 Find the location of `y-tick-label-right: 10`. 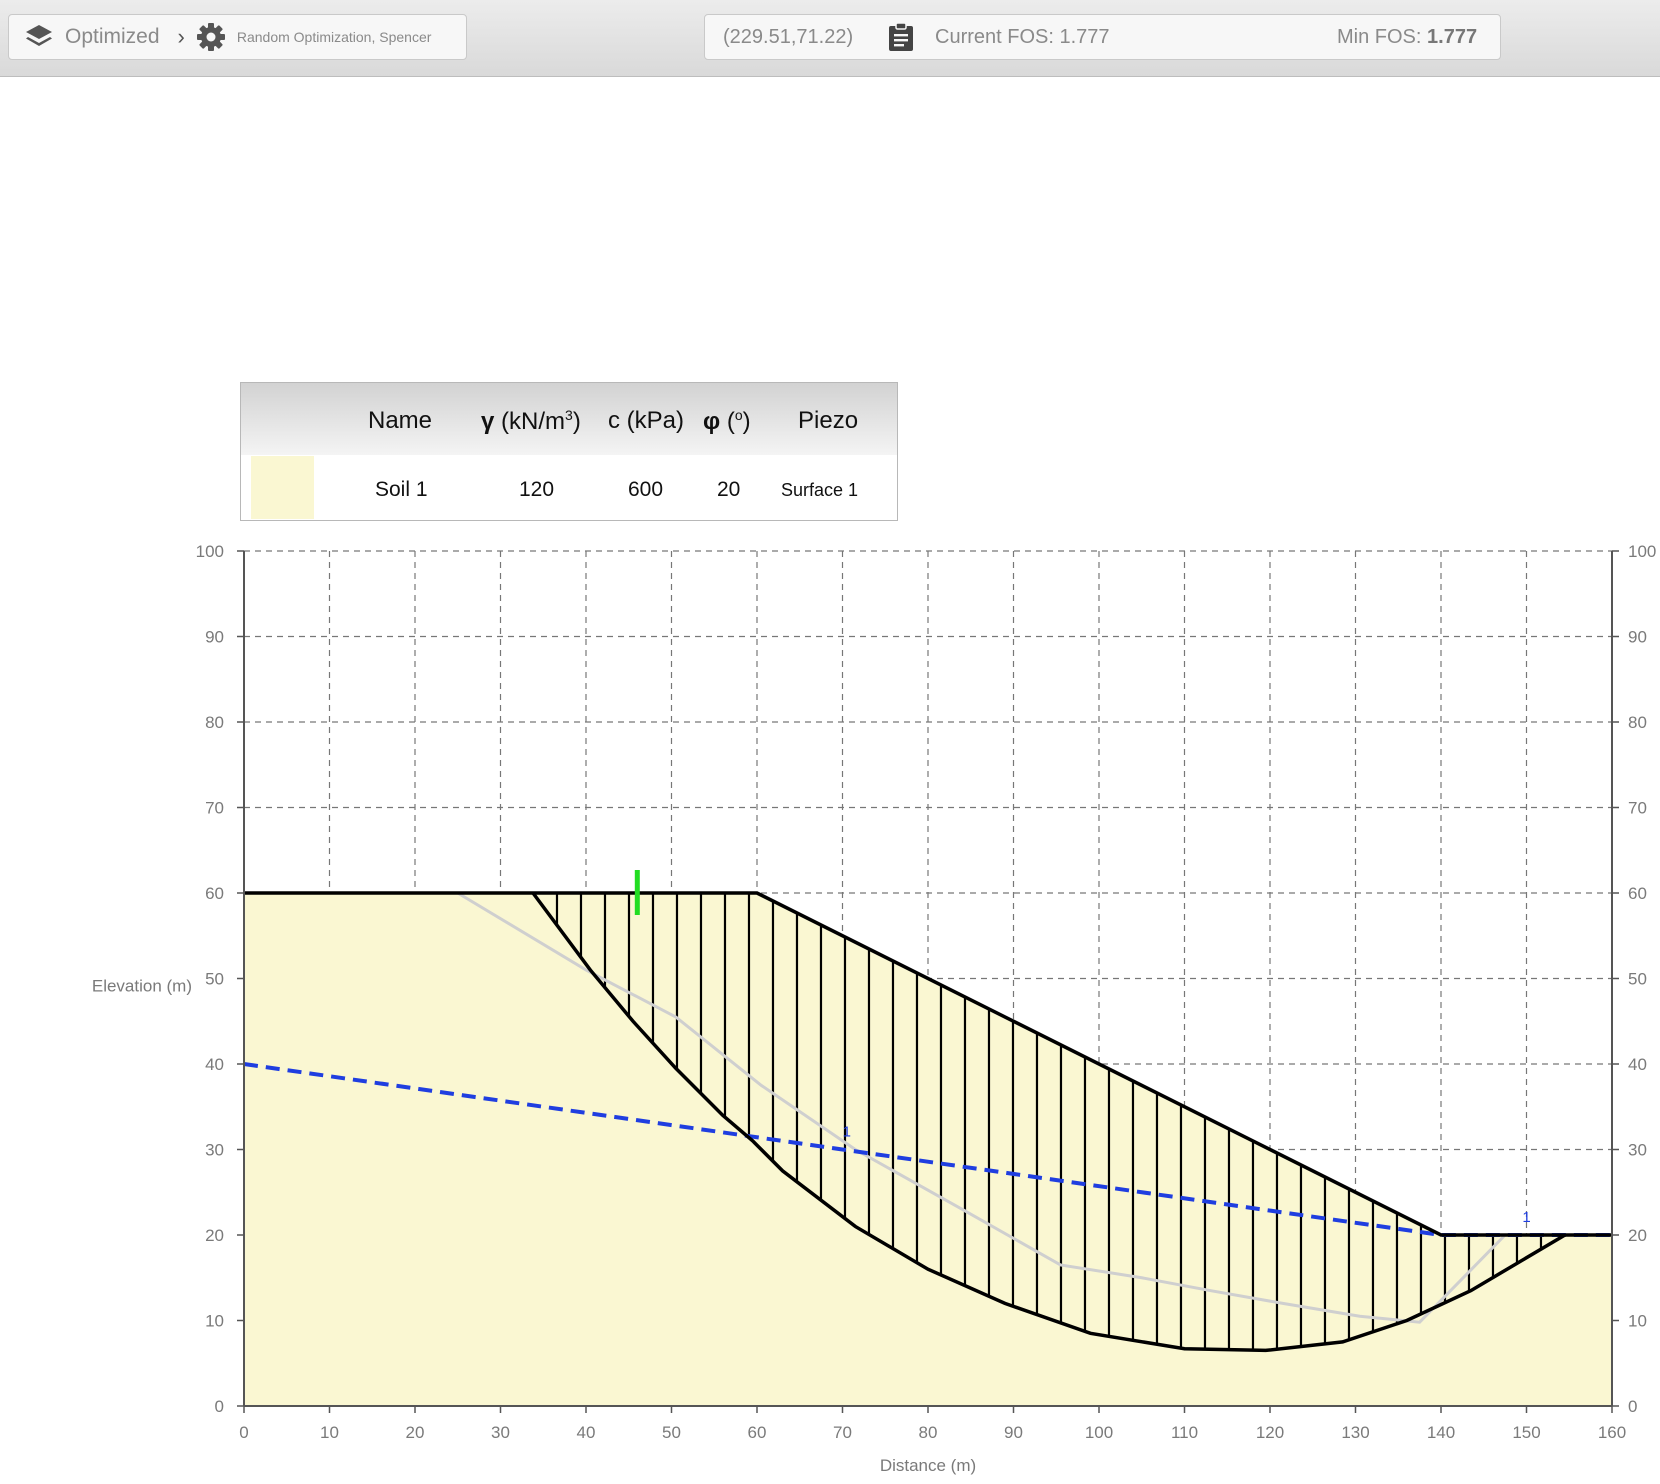

y-tick-label-right: 10 is located at coordinates (1637, 1321).